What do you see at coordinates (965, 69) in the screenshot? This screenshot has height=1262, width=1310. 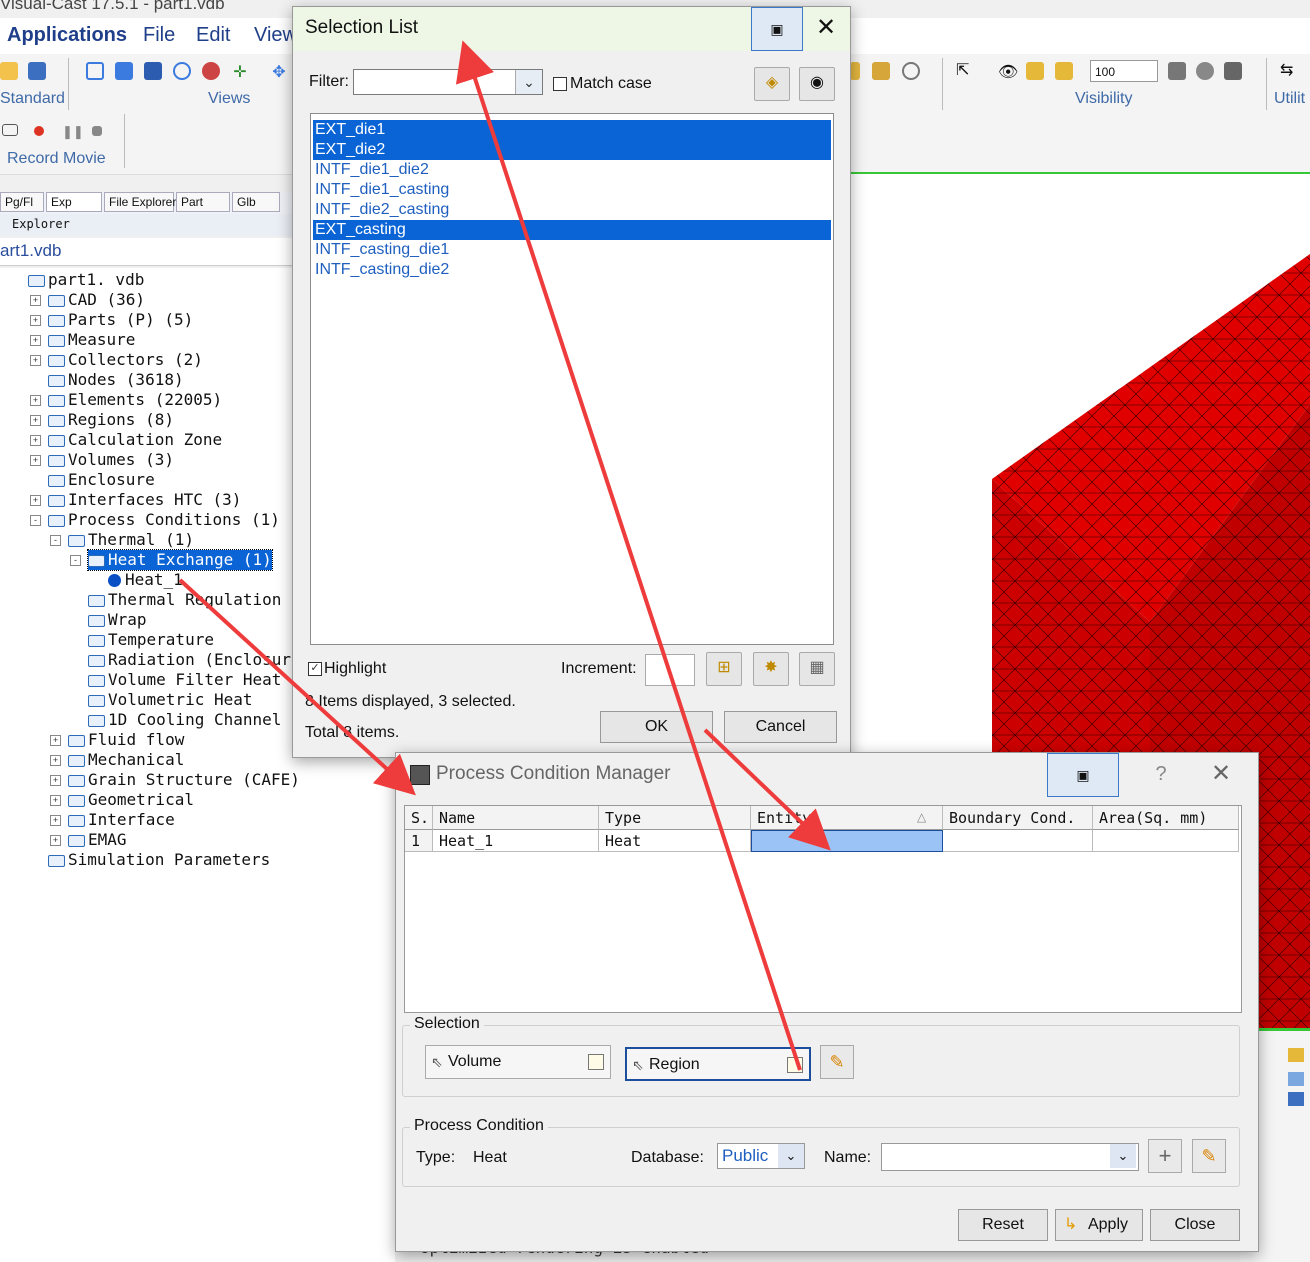 I see `pick-icon: ⇱` at bounding box center [965, 69].